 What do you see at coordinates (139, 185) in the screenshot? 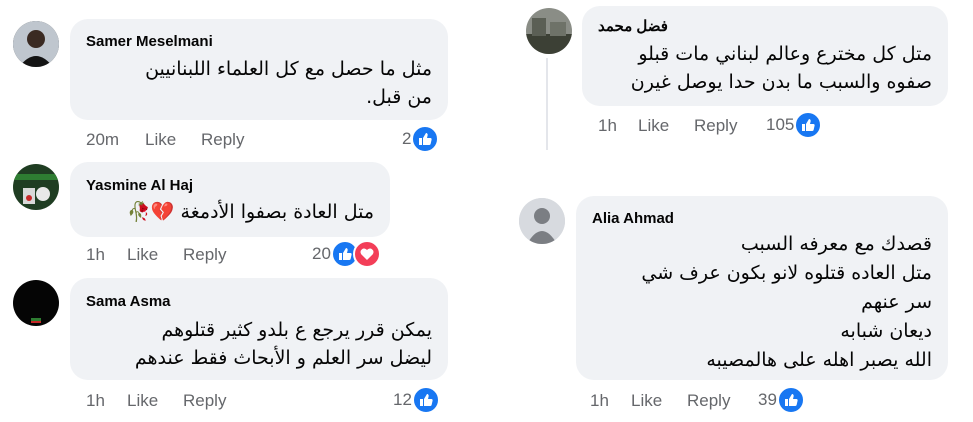
I see `commenter-name: Yasmine Al Haj` at bounding box center [139, 185].